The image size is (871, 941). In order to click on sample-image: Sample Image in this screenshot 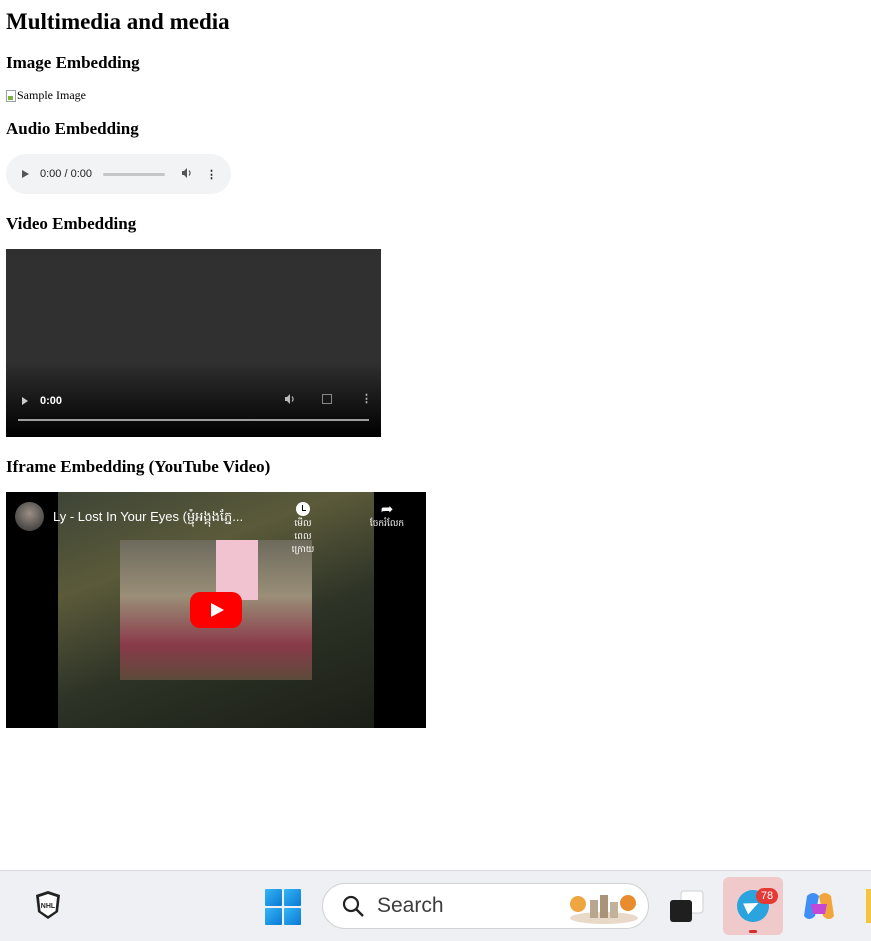, I will do `click(46, 95)`.